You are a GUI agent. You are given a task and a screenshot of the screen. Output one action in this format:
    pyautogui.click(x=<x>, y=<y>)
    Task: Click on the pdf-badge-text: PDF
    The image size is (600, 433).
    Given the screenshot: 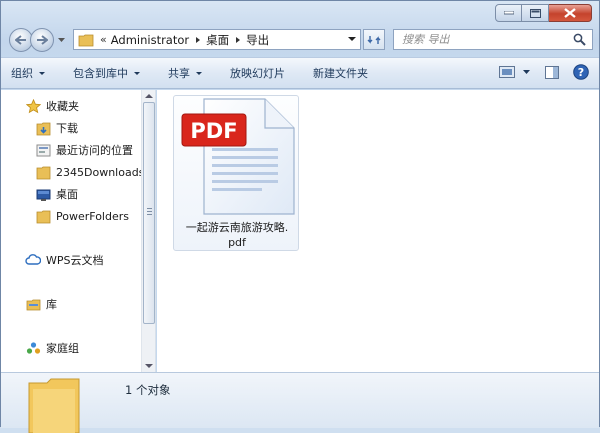 What is the action you would take?
    pyautogui.click(x=213, y=131)
    